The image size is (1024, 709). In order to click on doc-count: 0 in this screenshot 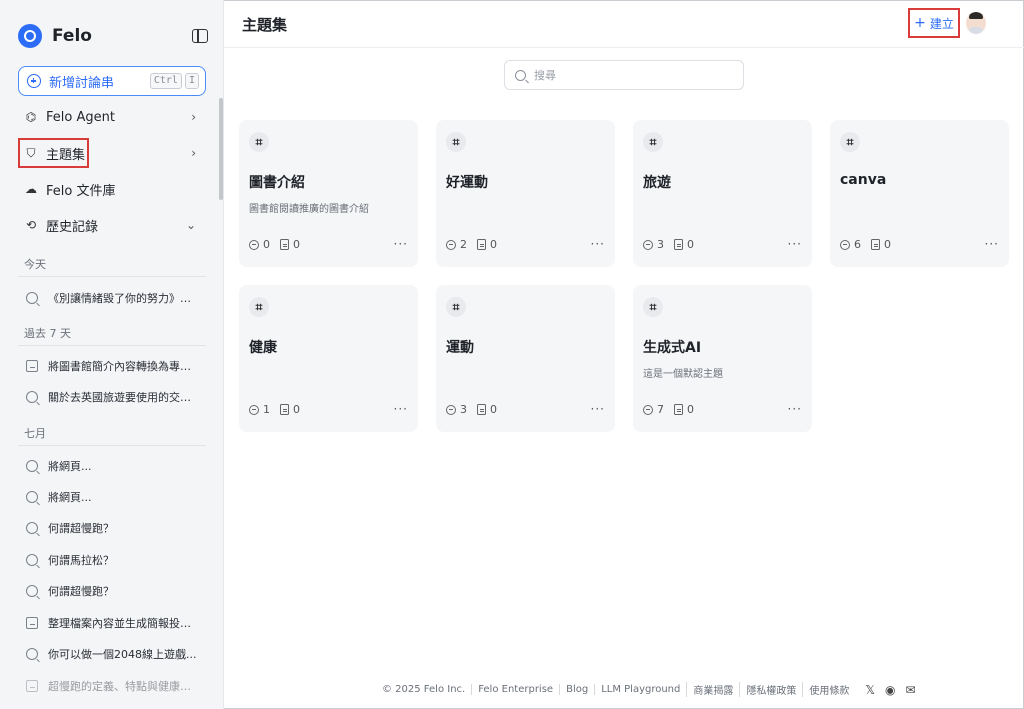, I will do `click(684, 244)`.